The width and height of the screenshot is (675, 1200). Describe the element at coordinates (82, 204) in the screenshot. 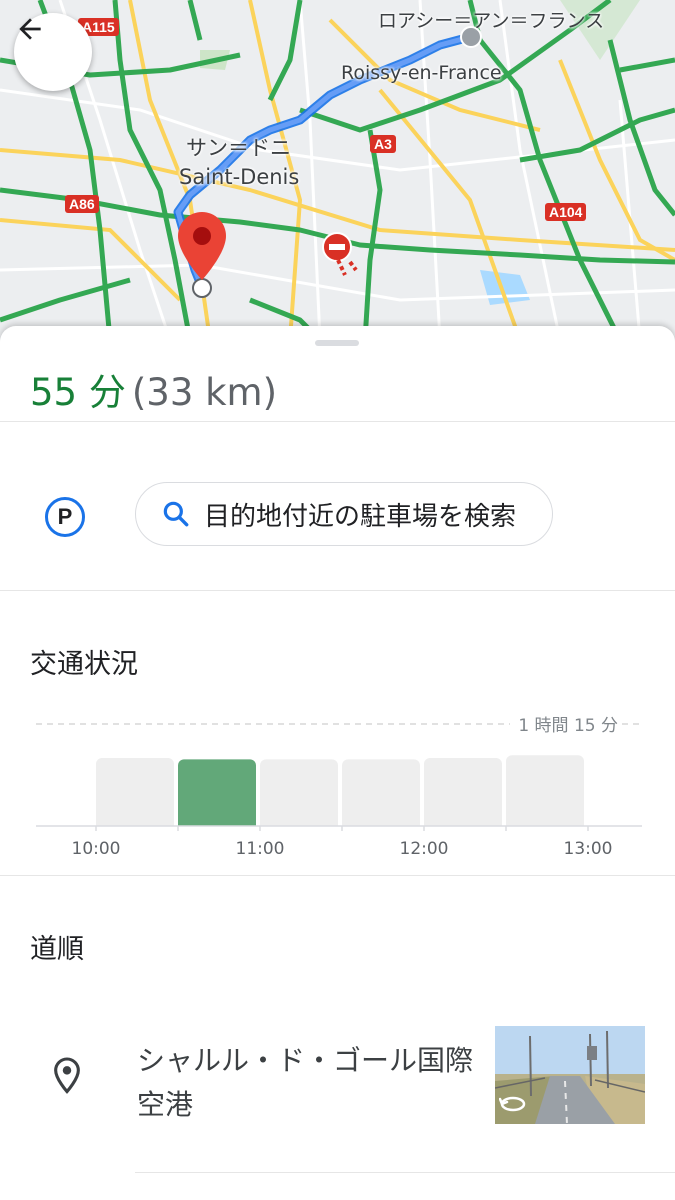

I see `road-shield-a86: A86` at that location.